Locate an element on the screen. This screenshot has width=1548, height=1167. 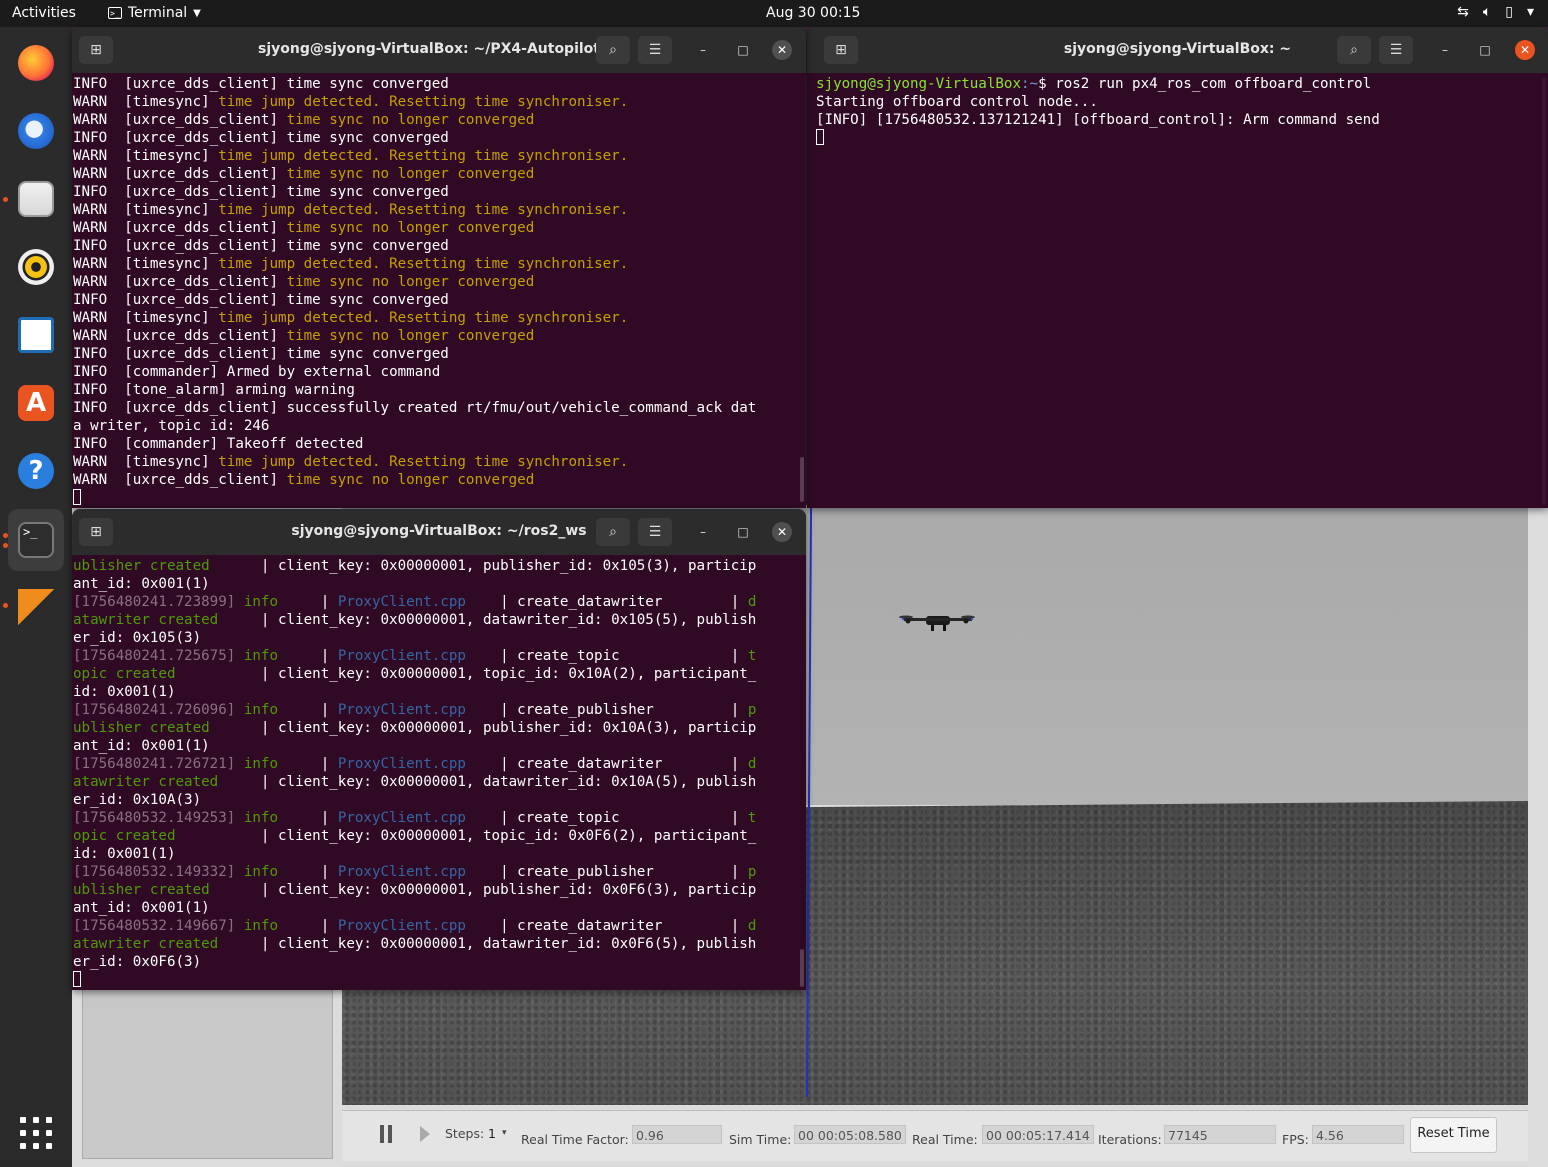
real-time-label: Real Time: is located at coordinates (945, 1139).